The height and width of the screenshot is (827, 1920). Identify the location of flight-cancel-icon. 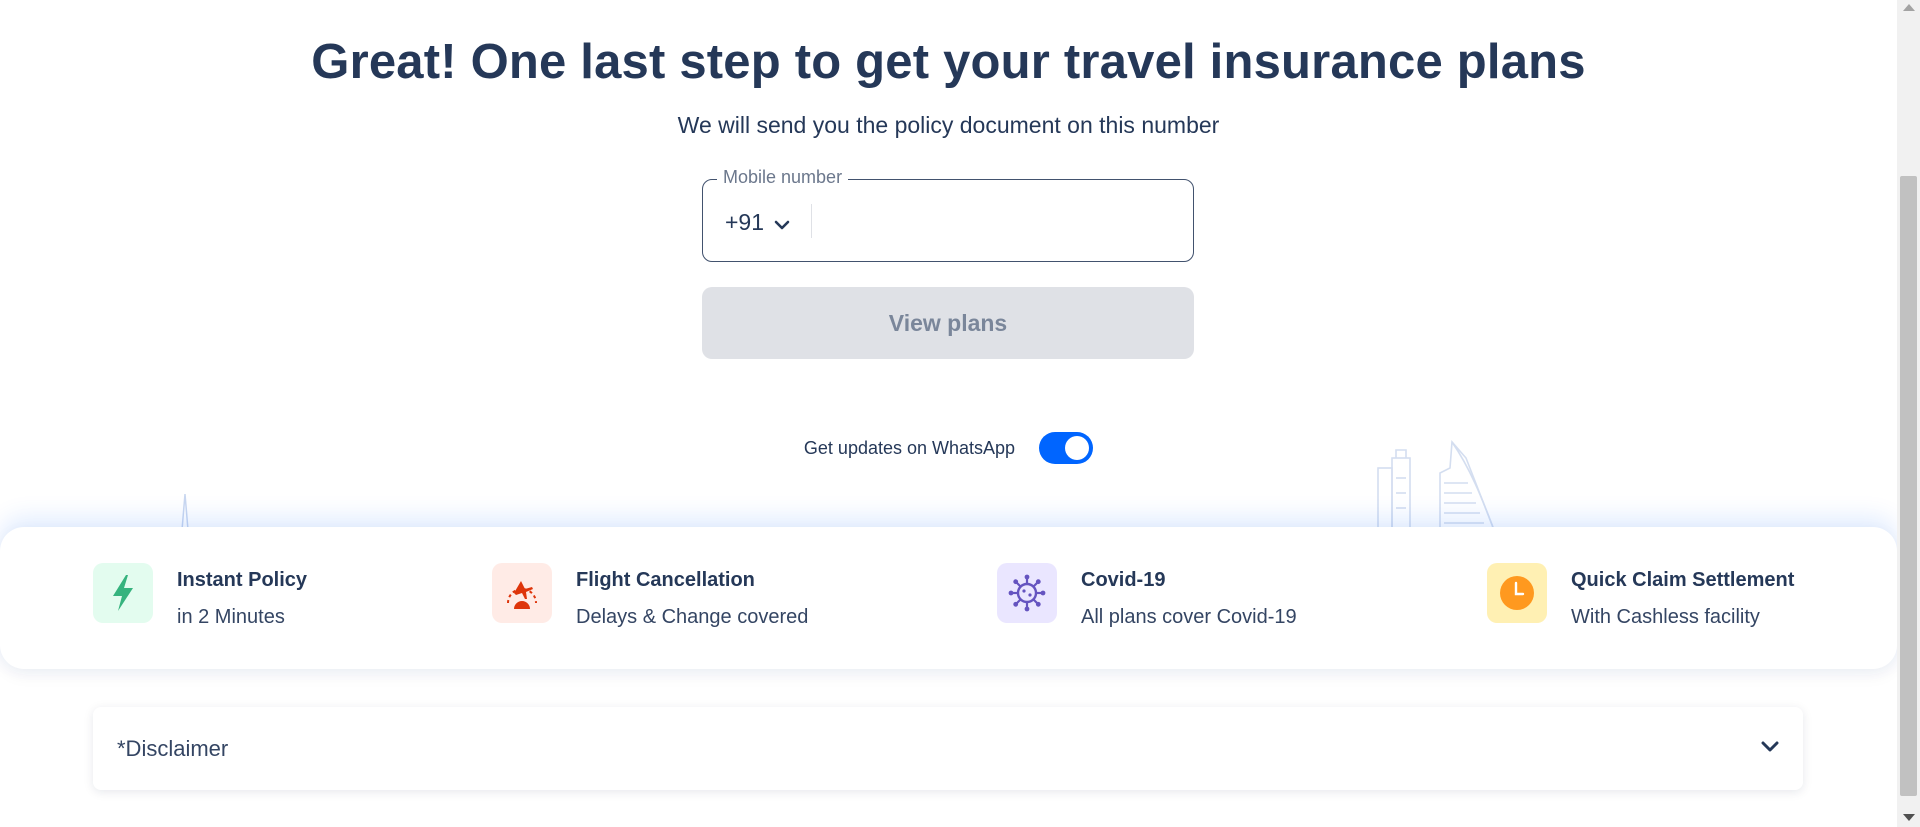
(522, 593).